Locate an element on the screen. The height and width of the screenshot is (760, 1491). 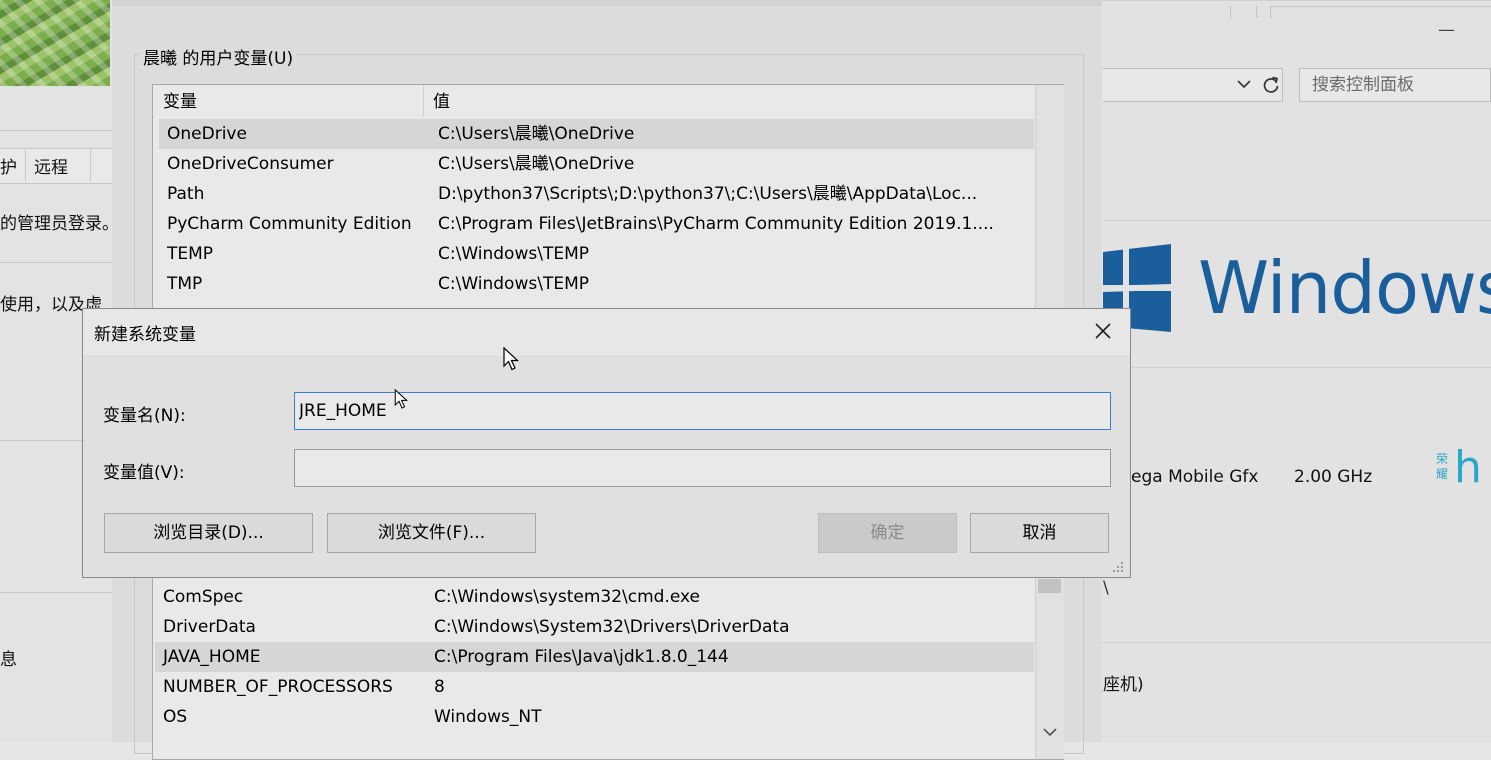
close-icon is located at coordinates (1103, 331).